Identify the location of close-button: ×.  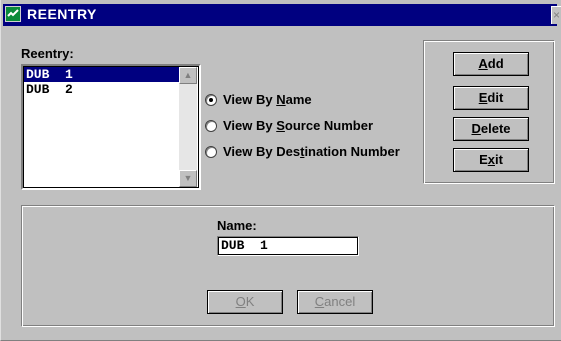
(556, 15).